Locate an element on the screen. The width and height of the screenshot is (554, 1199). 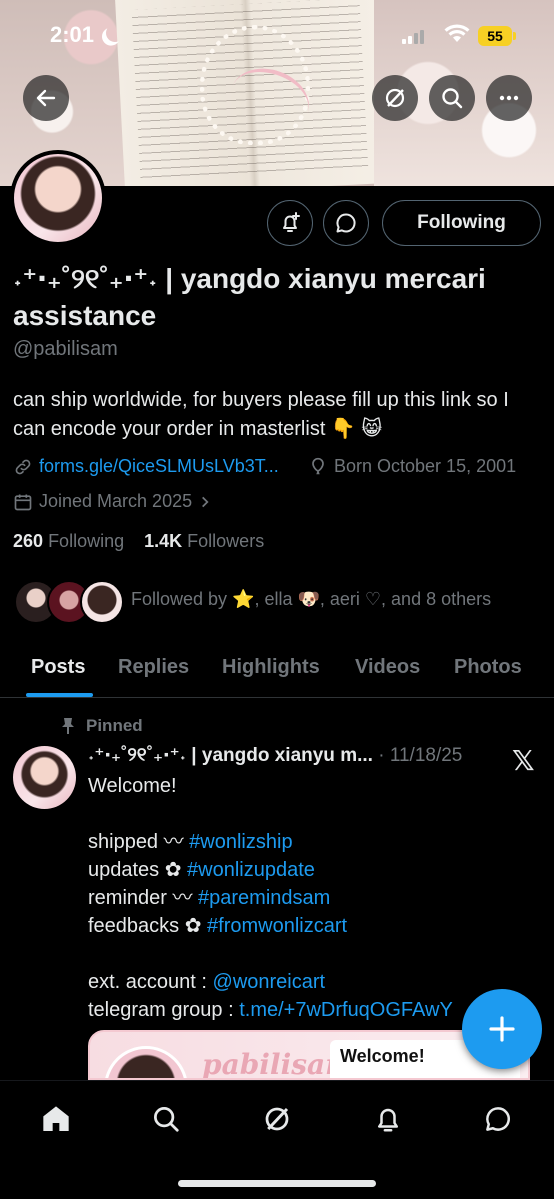
following-count: 260 is located at coordinates (28, 541).